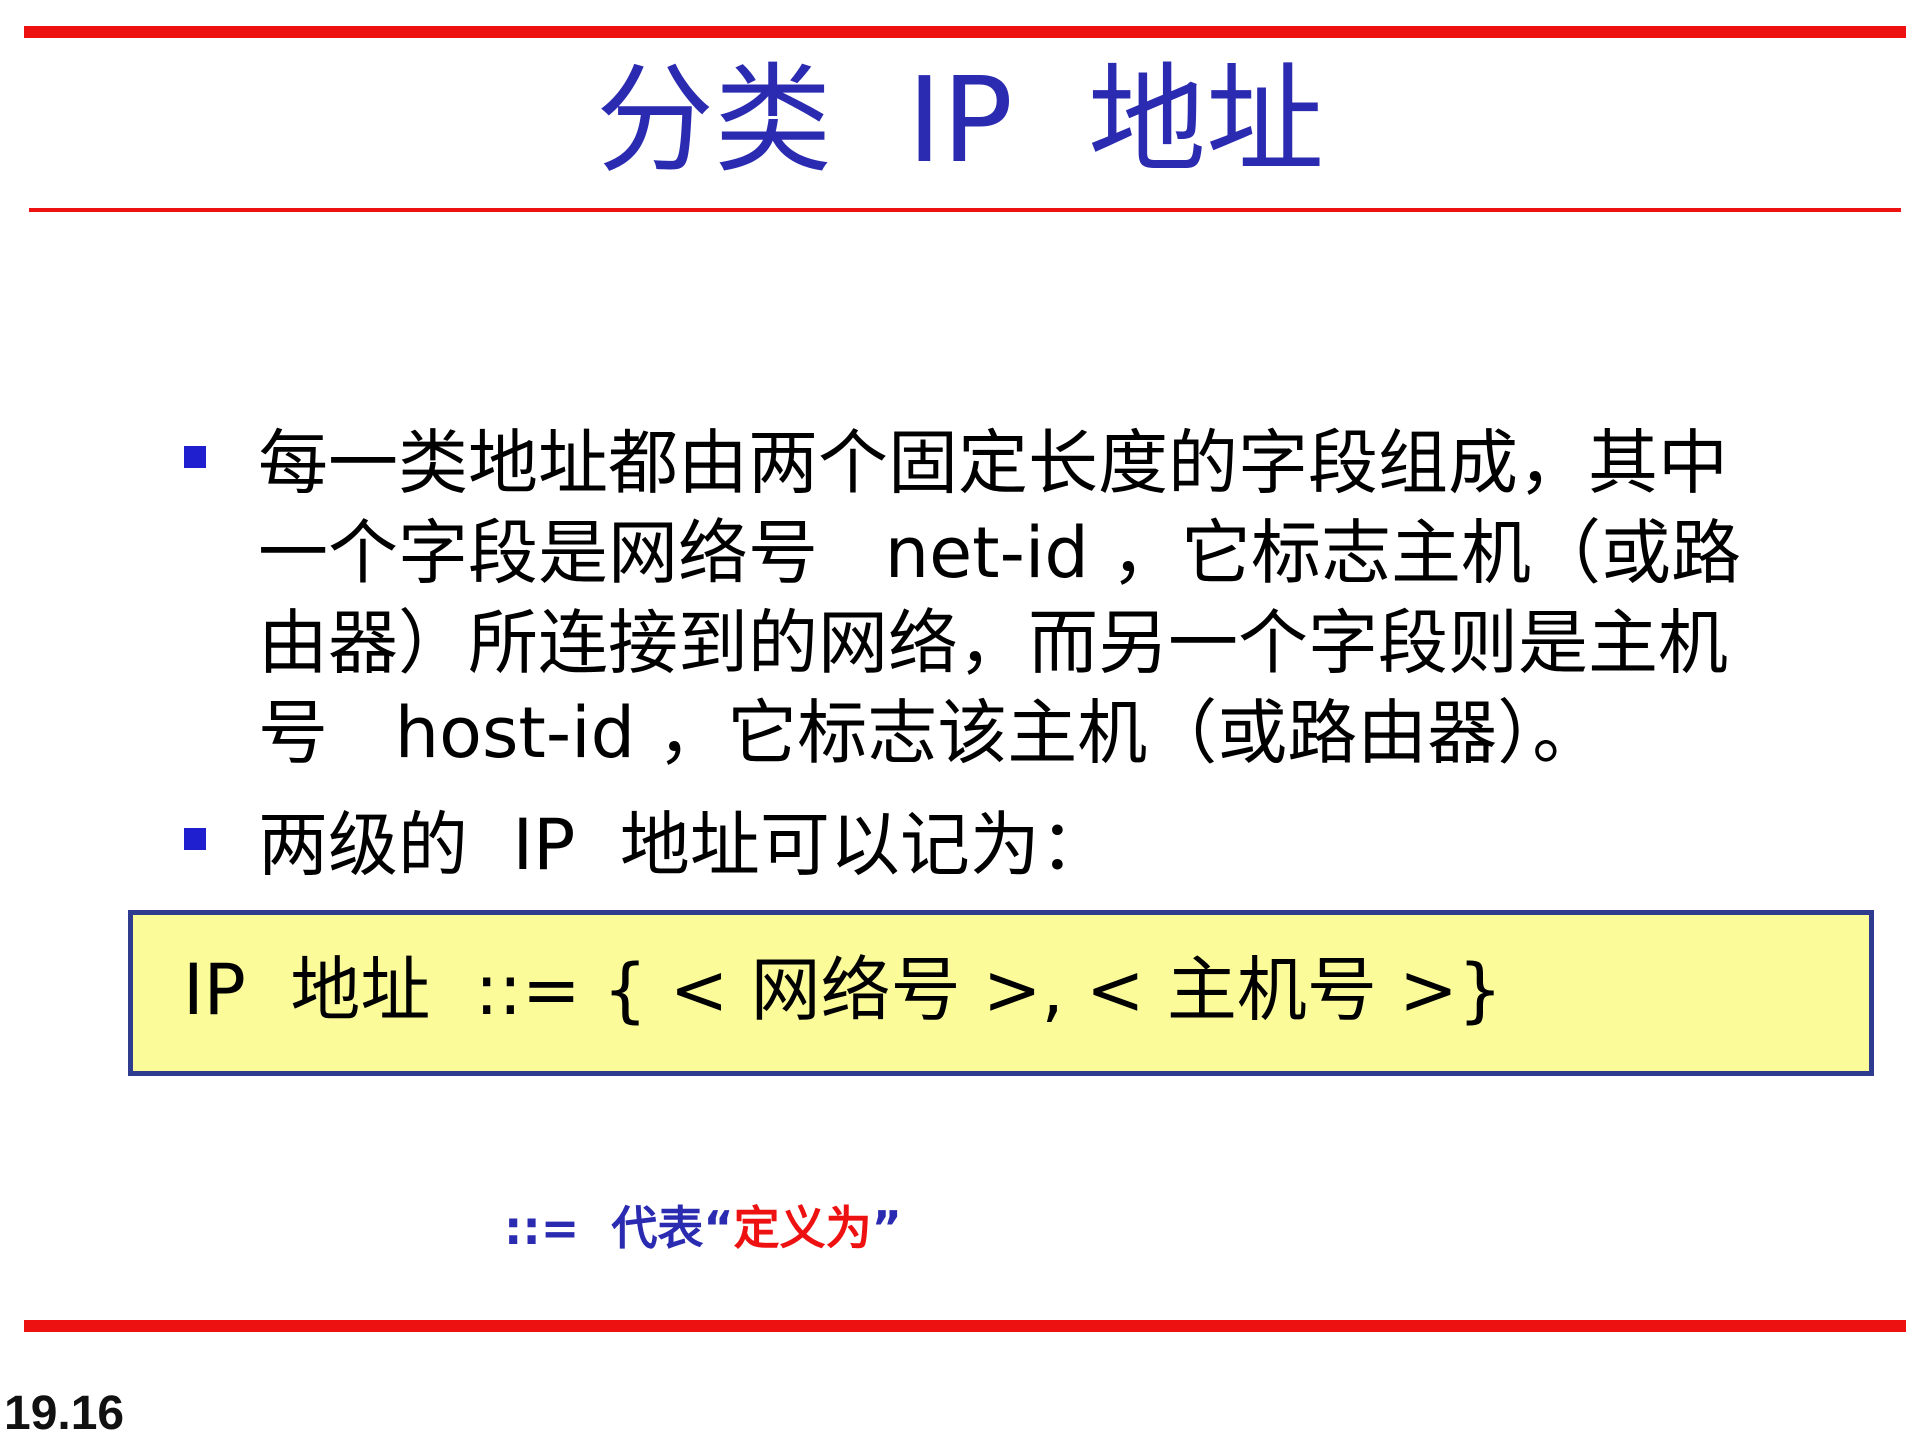 Image resolution: width=1920 pixels, height=1441 pixels. Describe the element at coordinates (802, 1228) in the screenshot. I see `note-defined-as: 定义为` at that location.